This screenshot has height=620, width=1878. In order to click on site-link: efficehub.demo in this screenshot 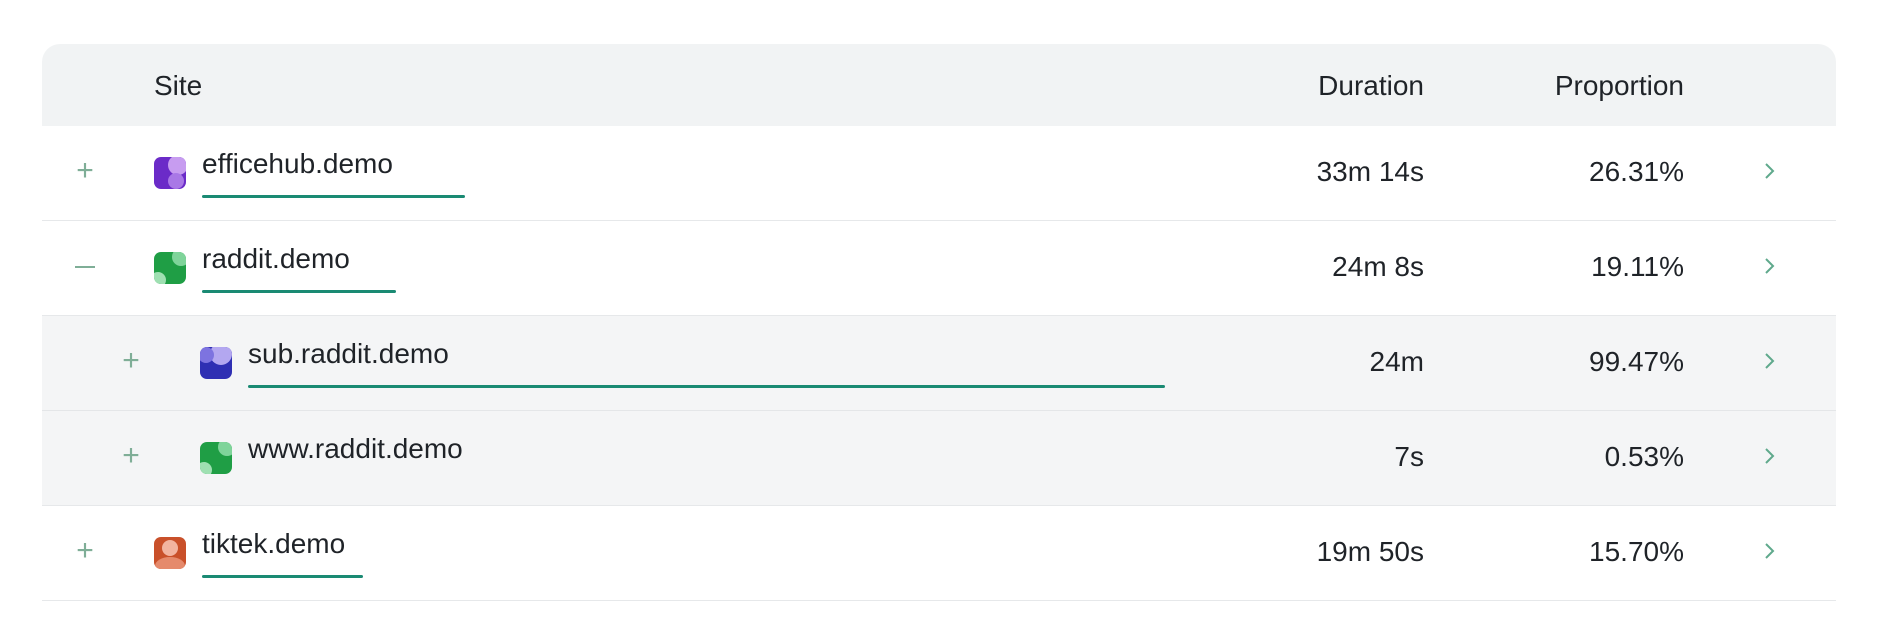, I will do `click(297, 164)`.